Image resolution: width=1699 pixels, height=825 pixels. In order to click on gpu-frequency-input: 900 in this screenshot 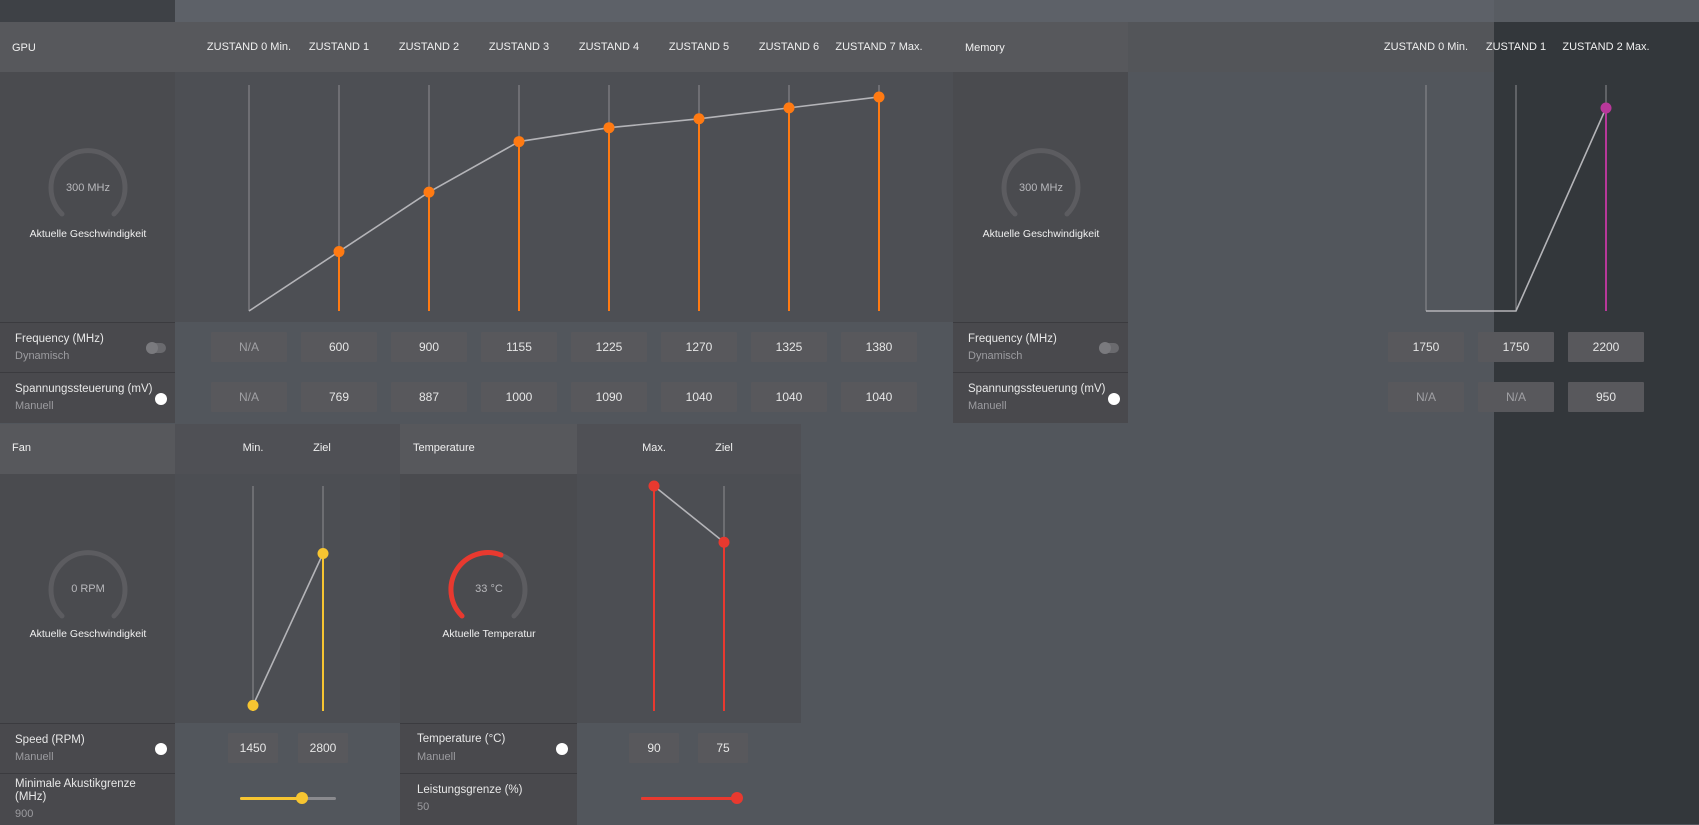, I will do `click(429, 347)`.